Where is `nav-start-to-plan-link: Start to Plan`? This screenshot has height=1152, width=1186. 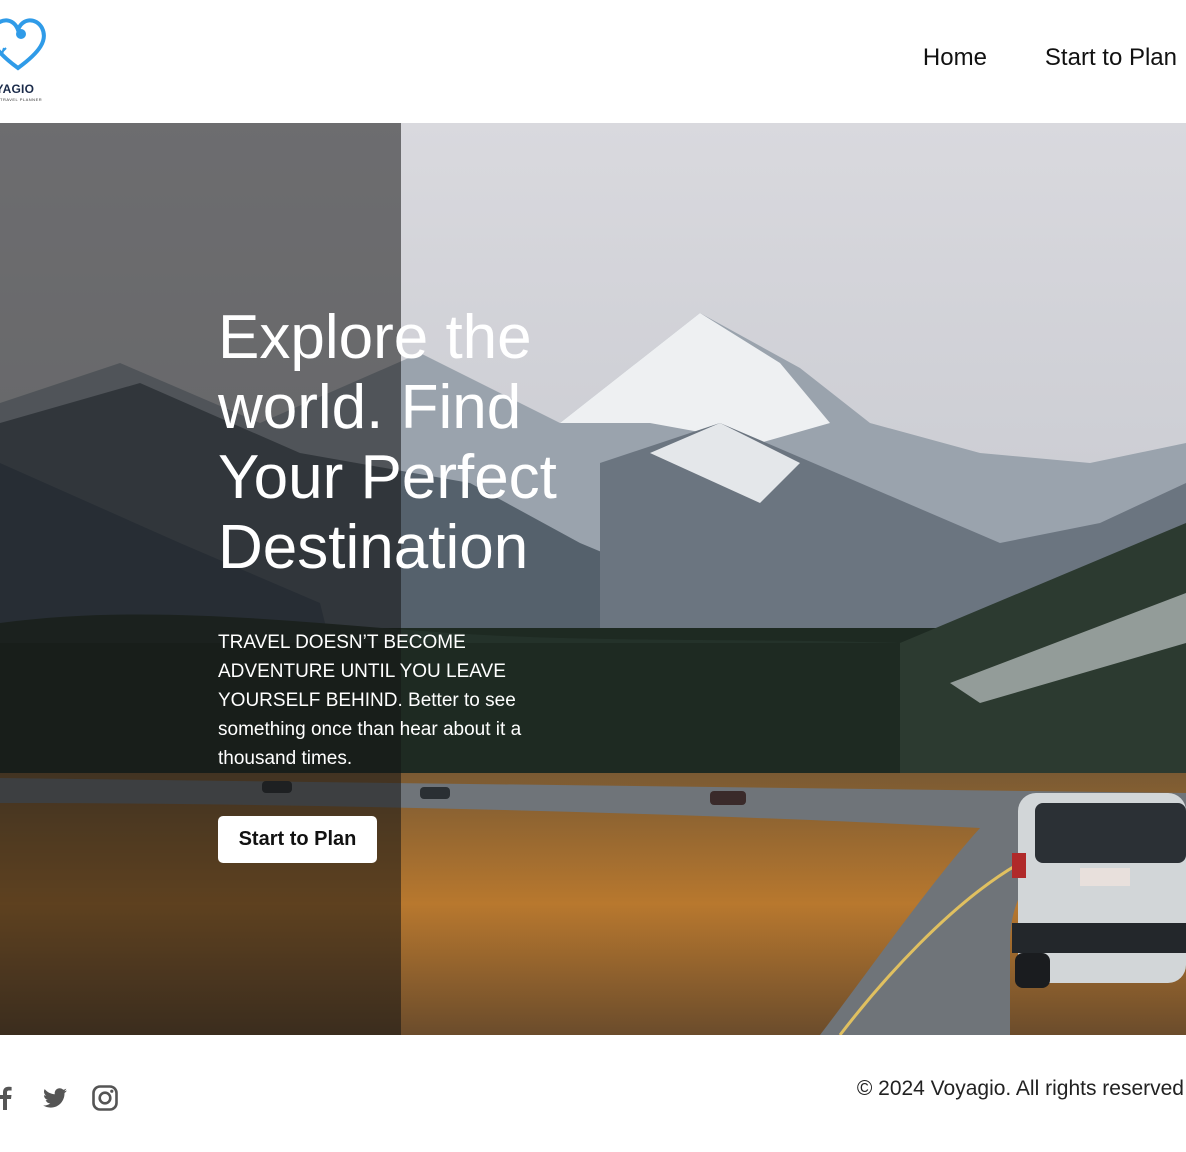
nav-start-to-plan-link: Start to Plan is located at coordinates (1111, 58).